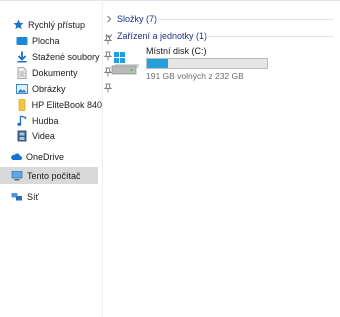 This screenshot has height=317, width=340. What do you see at coordinates (22, 89) in the screenshot?
I see `pictures-icon` at bounding box center [22, 89].